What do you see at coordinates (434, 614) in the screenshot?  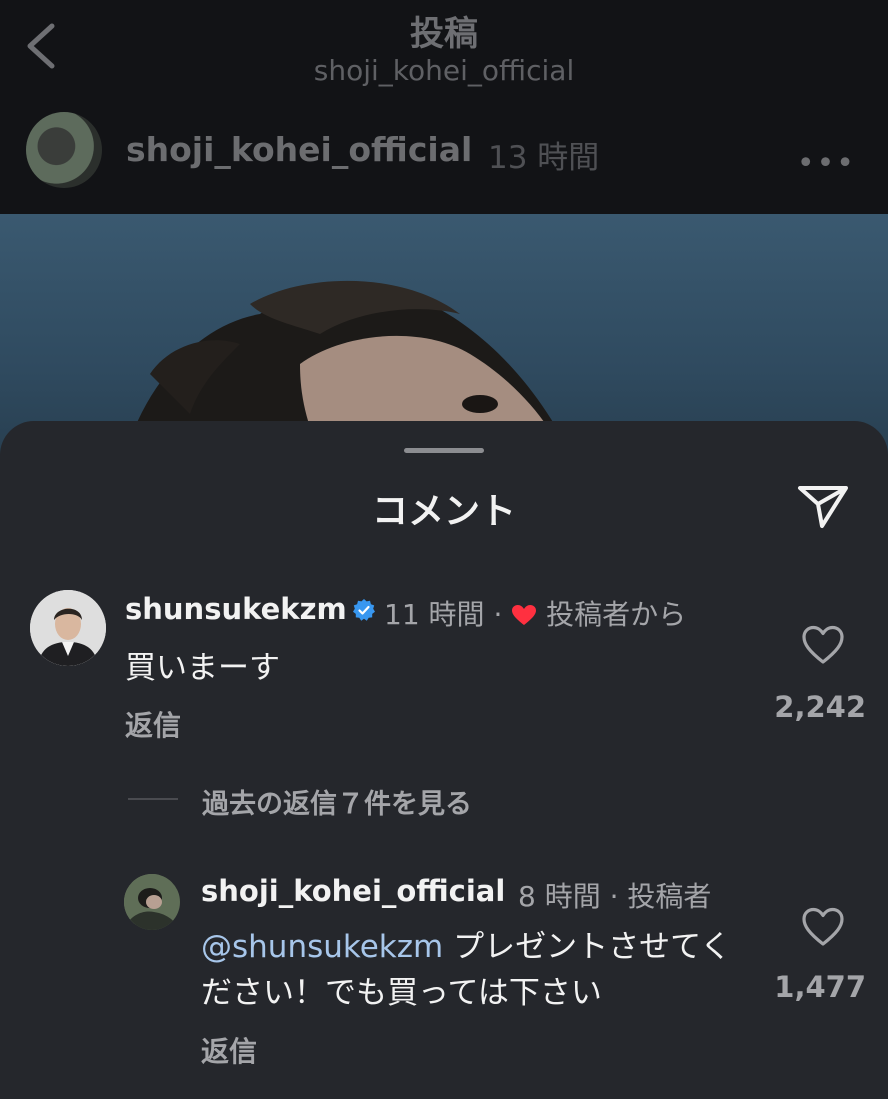 I see `comment-time: 11 時間` at bounding box center [434, 614].